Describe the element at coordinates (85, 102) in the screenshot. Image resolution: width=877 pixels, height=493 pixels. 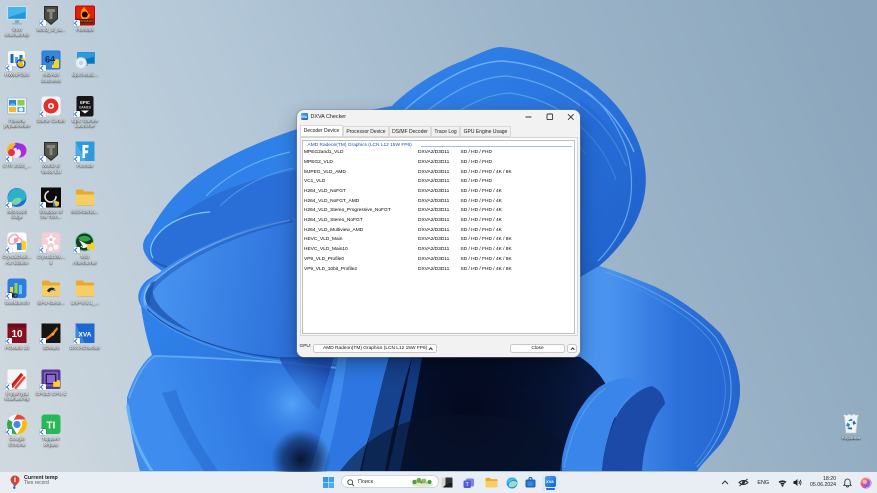
I see `svg-text: EPIC` at that location.